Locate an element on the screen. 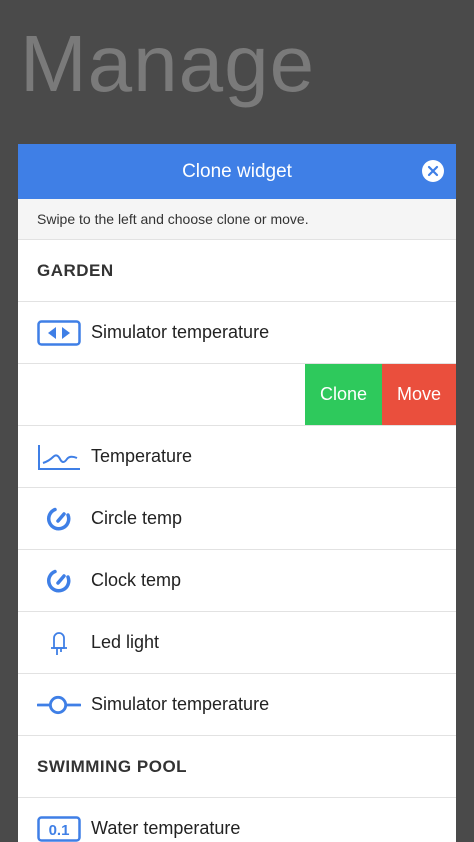 This screenshot has height=842, width=474. dialog-header: Clone widget is located at coordinates (237, 171).